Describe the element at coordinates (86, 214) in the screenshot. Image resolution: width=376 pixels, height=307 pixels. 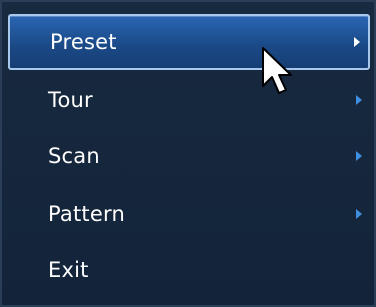
I see `menu-item-label: Pattern` at that location.